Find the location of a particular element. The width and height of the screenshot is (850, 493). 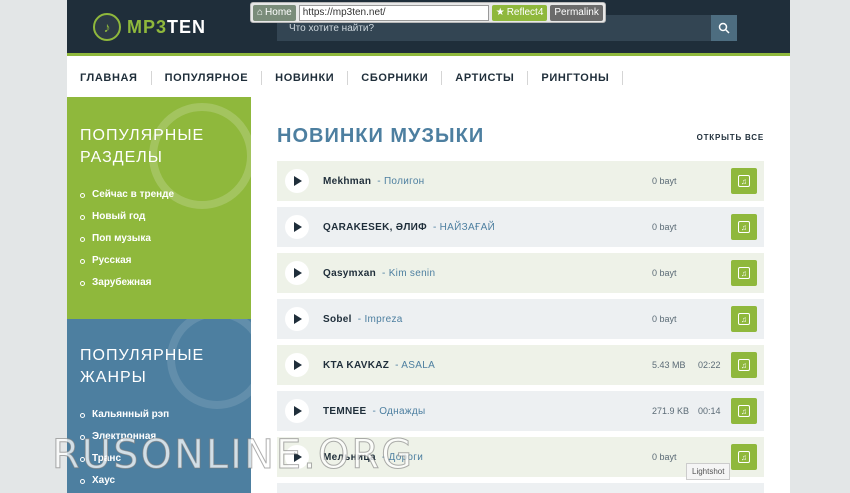

track-title: Qasymxan - Kim senin is located at coordinates (379, 273).